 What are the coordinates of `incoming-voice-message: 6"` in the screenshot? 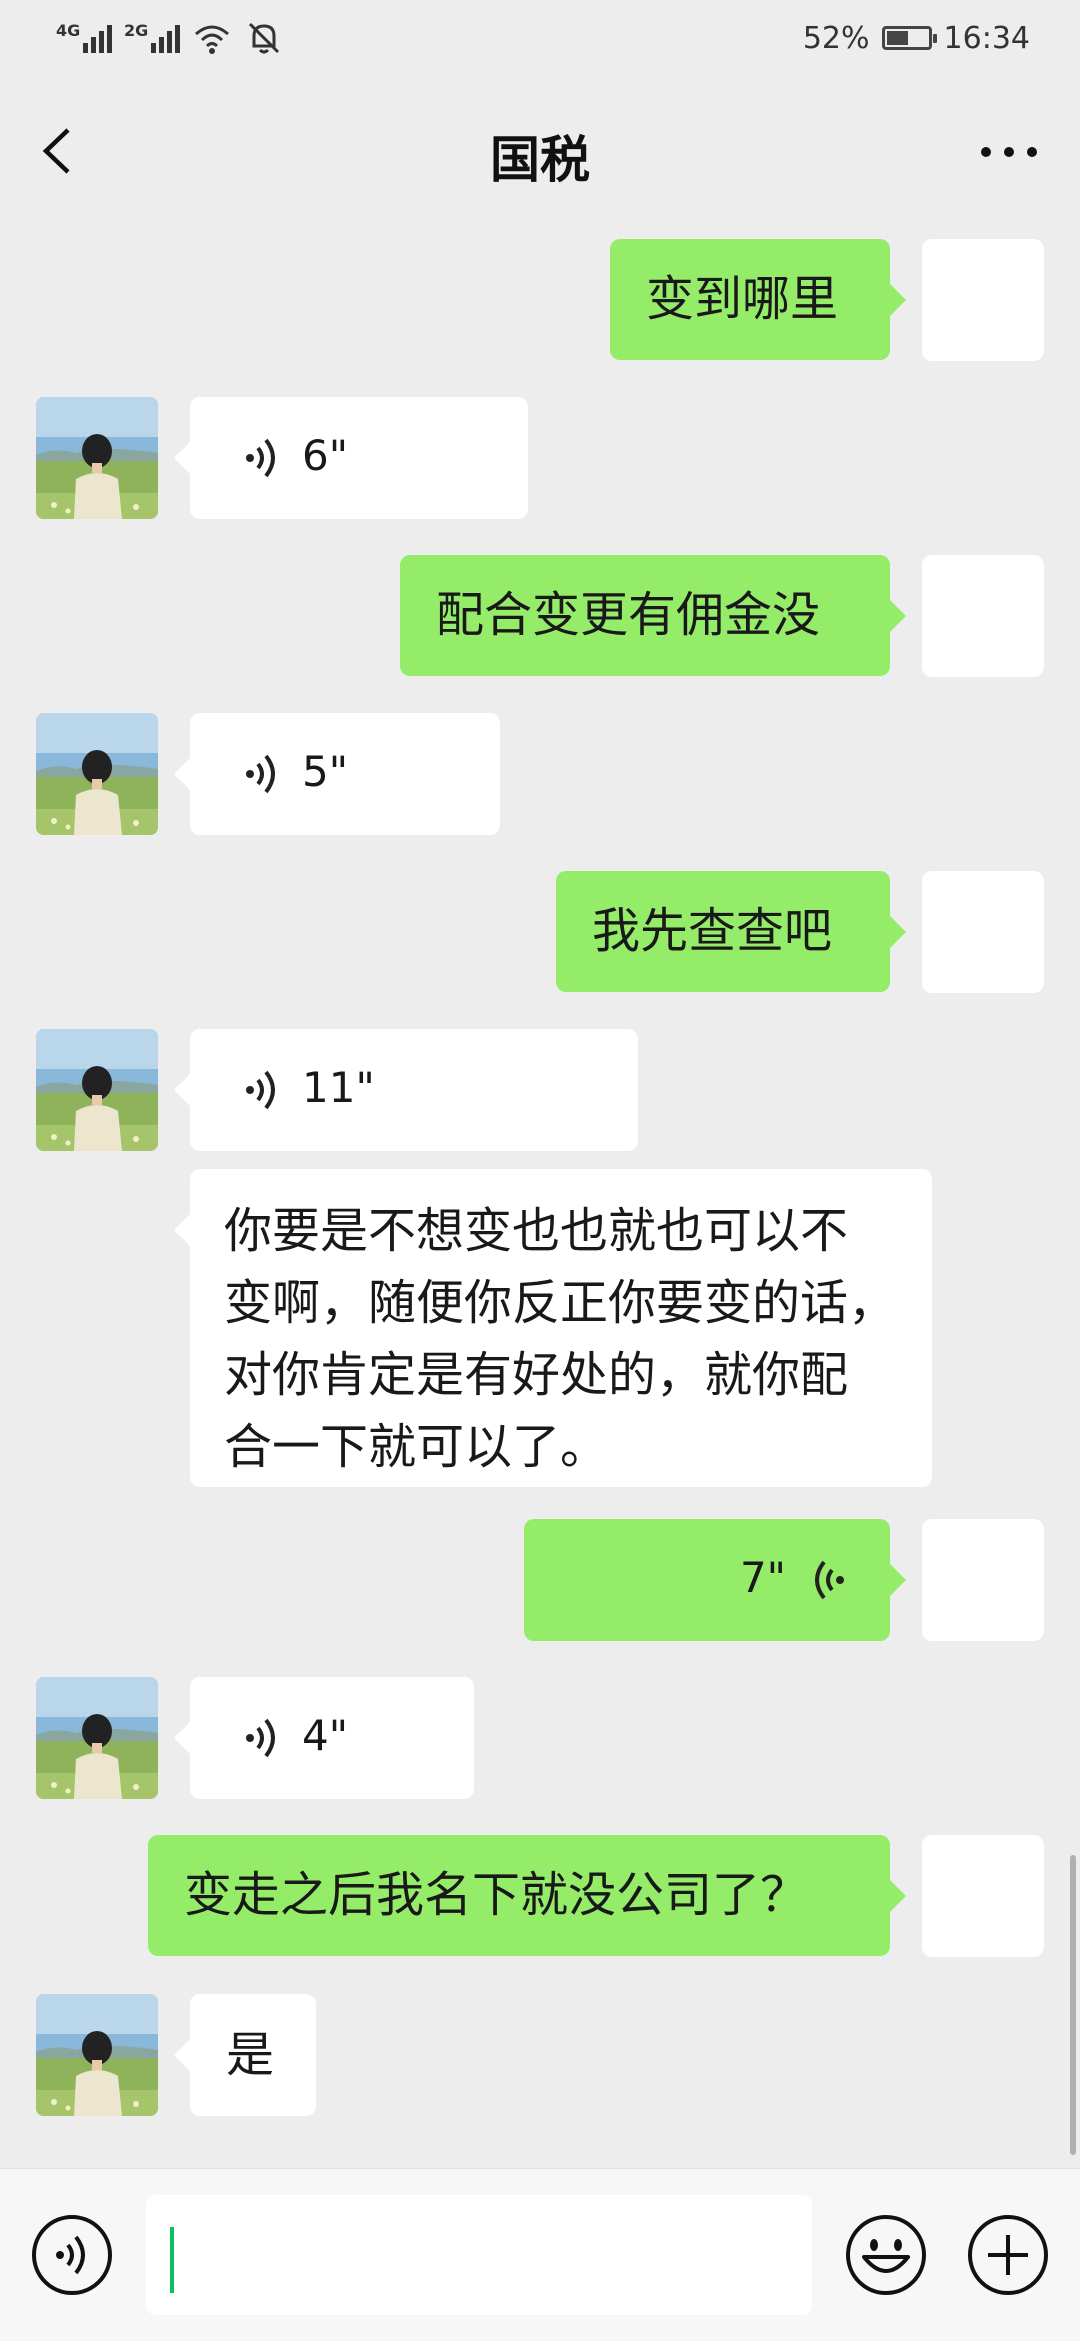 It's located at (351, 458).